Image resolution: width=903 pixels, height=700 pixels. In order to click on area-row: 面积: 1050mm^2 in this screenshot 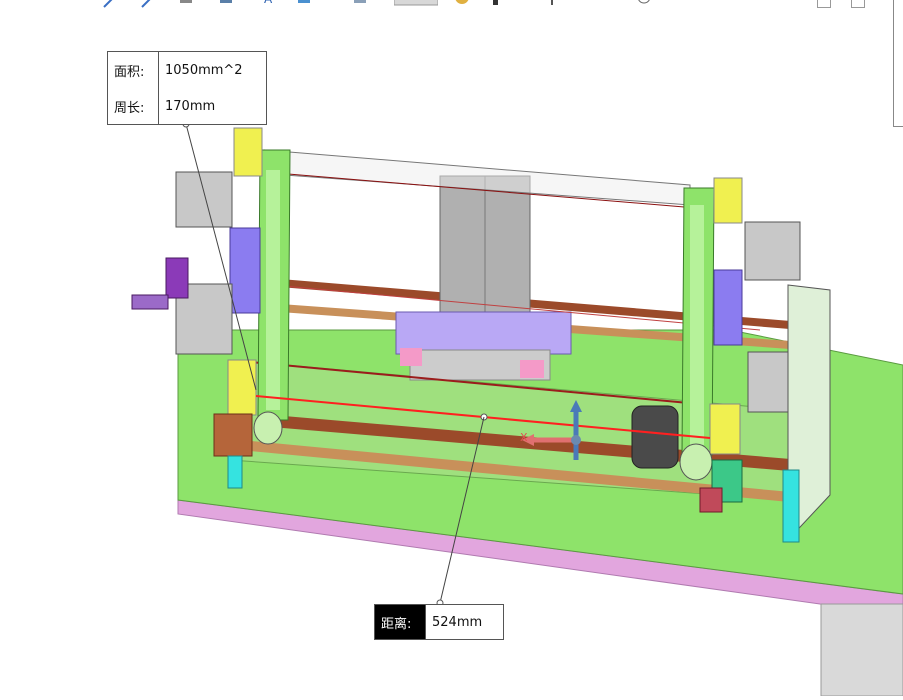, I will do `click(187, 70)`.